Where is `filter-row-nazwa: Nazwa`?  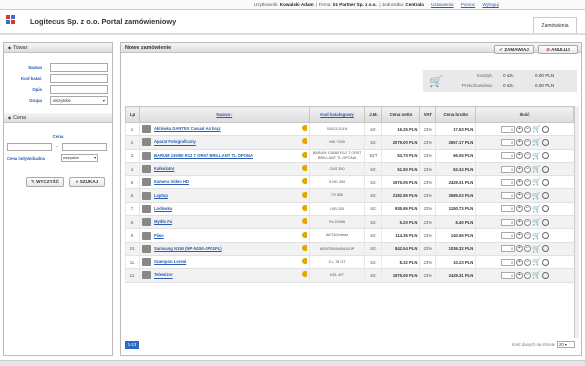 filter-row-nazwa: Nazwa is located at coordinates (58, 68).